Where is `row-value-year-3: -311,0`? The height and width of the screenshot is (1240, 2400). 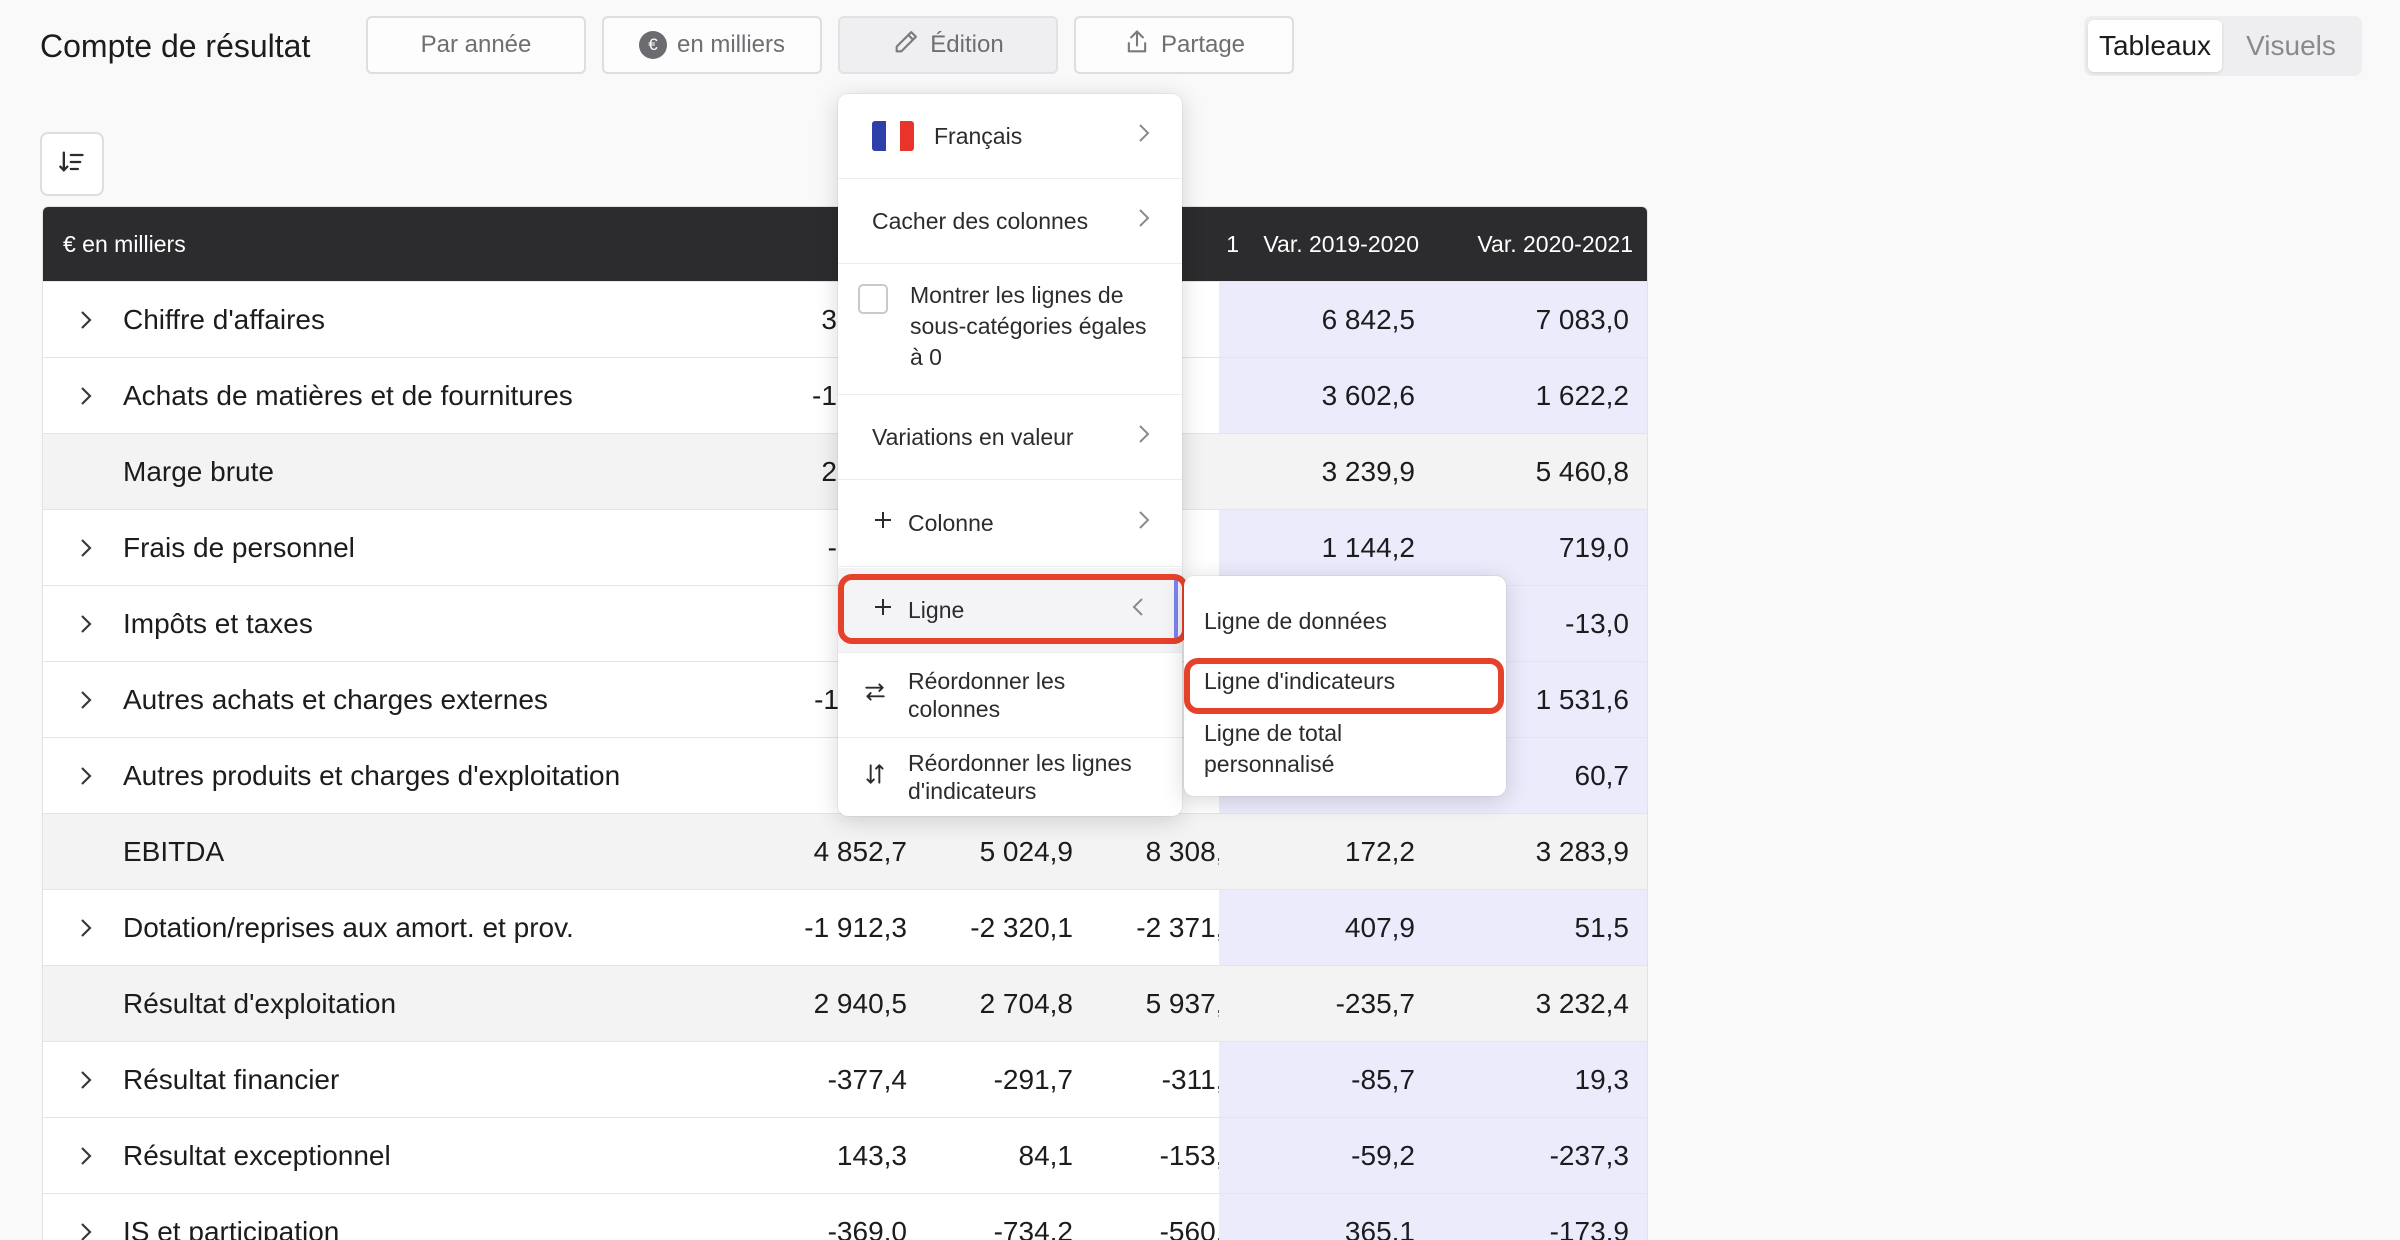 row-value-year-3: -311,0 is located at coordinates (1200, 1079).